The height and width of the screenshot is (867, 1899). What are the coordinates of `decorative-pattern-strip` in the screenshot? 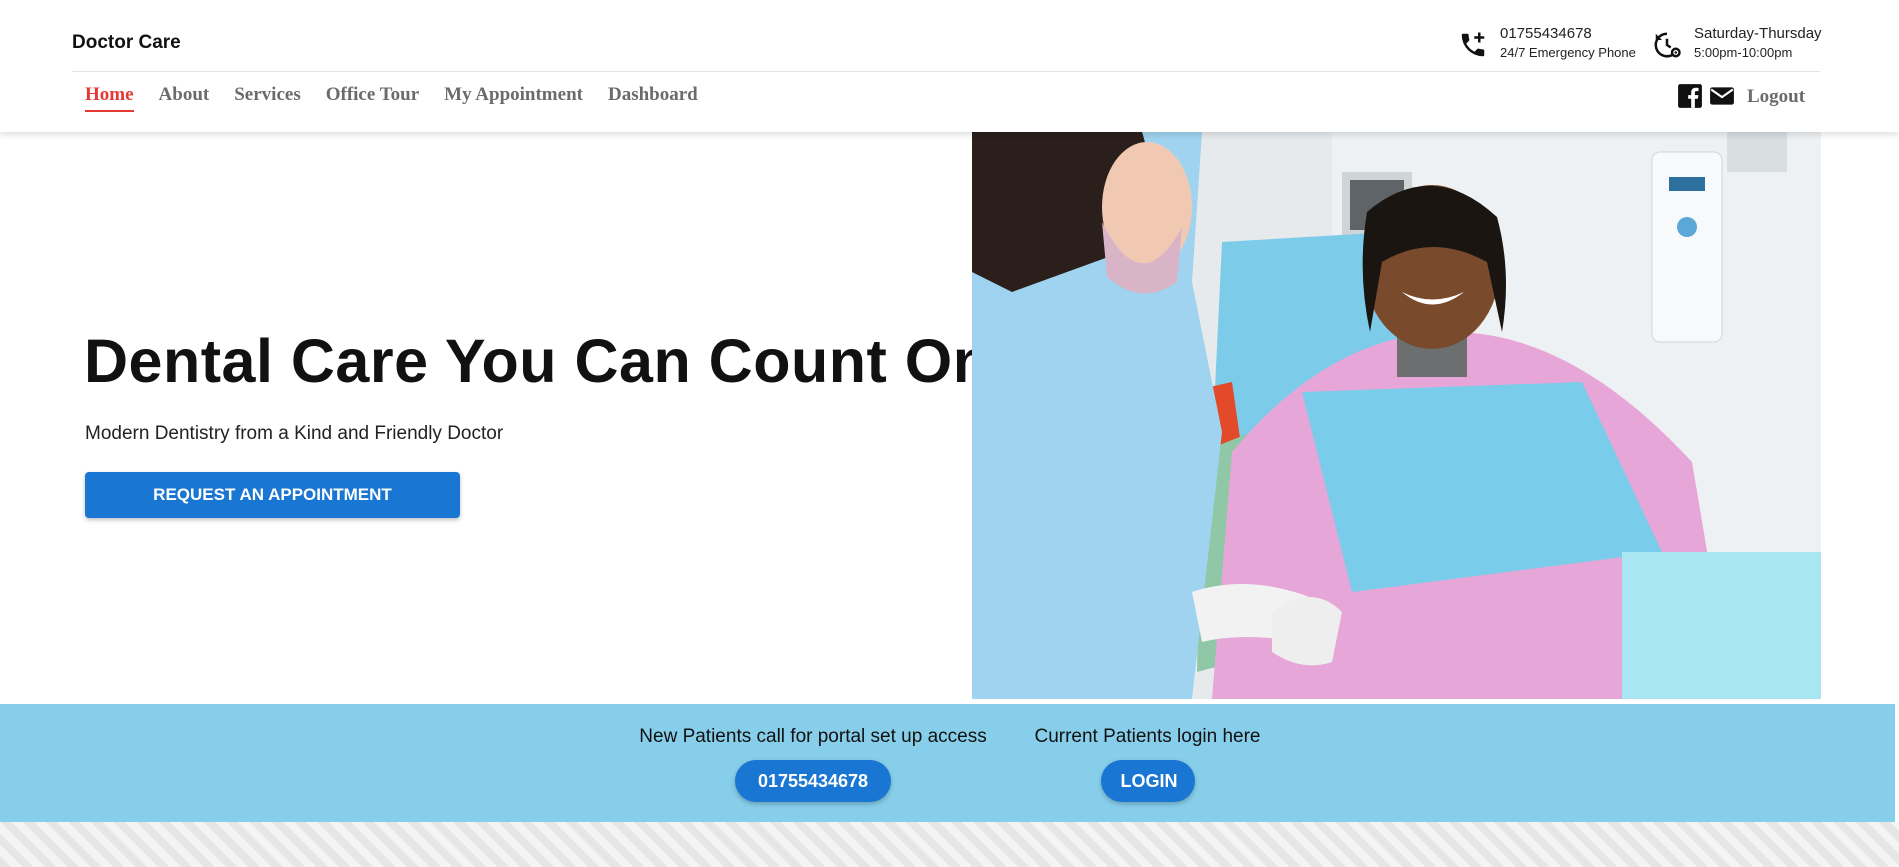 It's located at (949, 844).